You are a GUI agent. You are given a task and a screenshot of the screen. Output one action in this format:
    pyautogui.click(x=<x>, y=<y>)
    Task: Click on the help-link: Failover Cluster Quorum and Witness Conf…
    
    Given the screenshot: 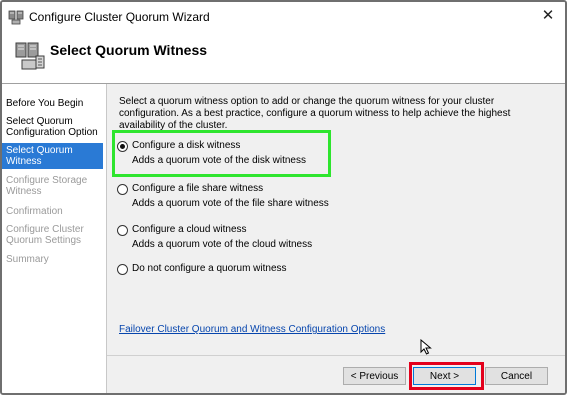 What is the action you would take?
    pyautogui.click(x=252, y=329)
    